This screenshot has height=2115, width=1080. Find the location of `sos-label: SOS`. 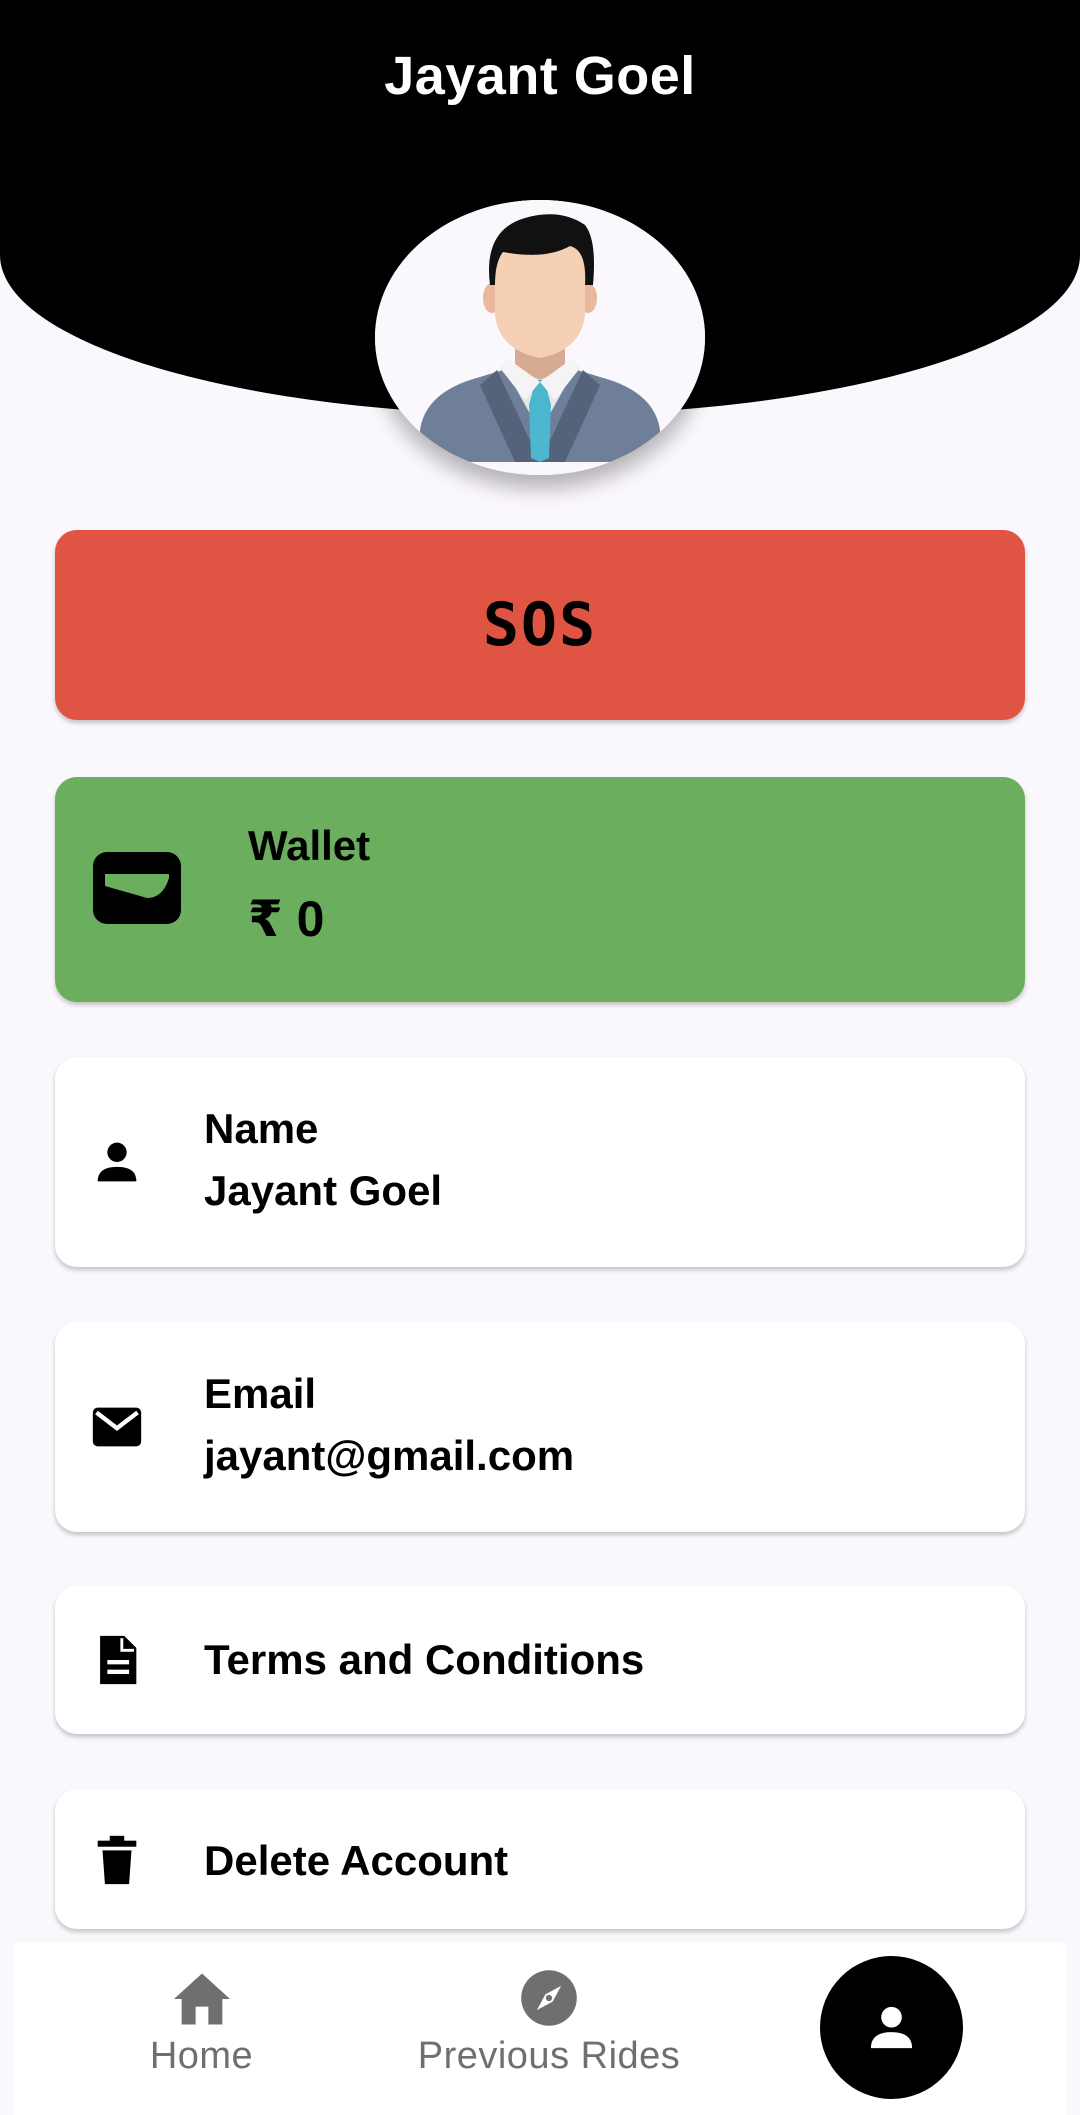

sos-label: SOS is located at coordinates (540, 625).